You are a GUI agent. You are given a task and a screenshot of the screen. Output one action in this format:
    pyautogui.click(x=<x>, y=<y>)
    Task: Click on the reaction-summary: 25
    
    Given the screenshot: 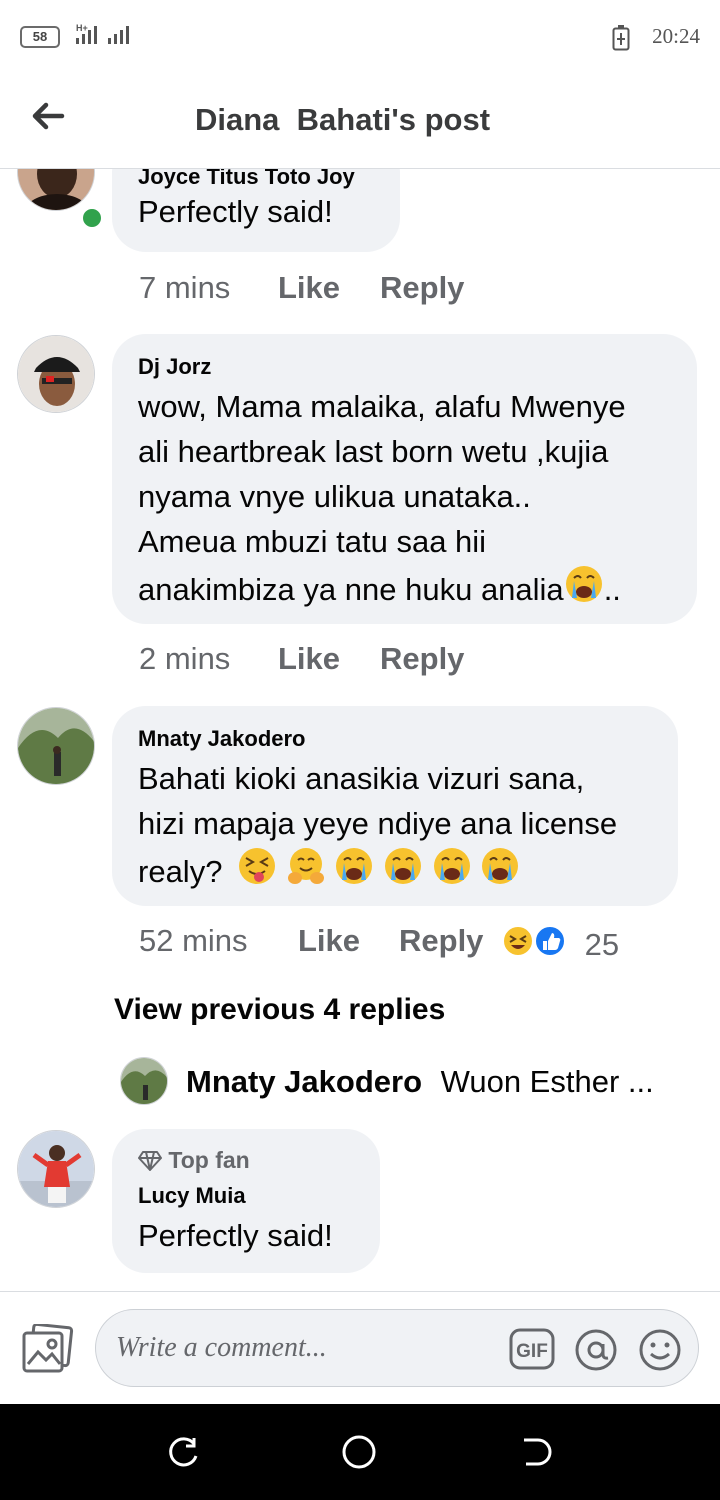 What is the action you would take?
    pyautogui.click(x=560, y=943)
    